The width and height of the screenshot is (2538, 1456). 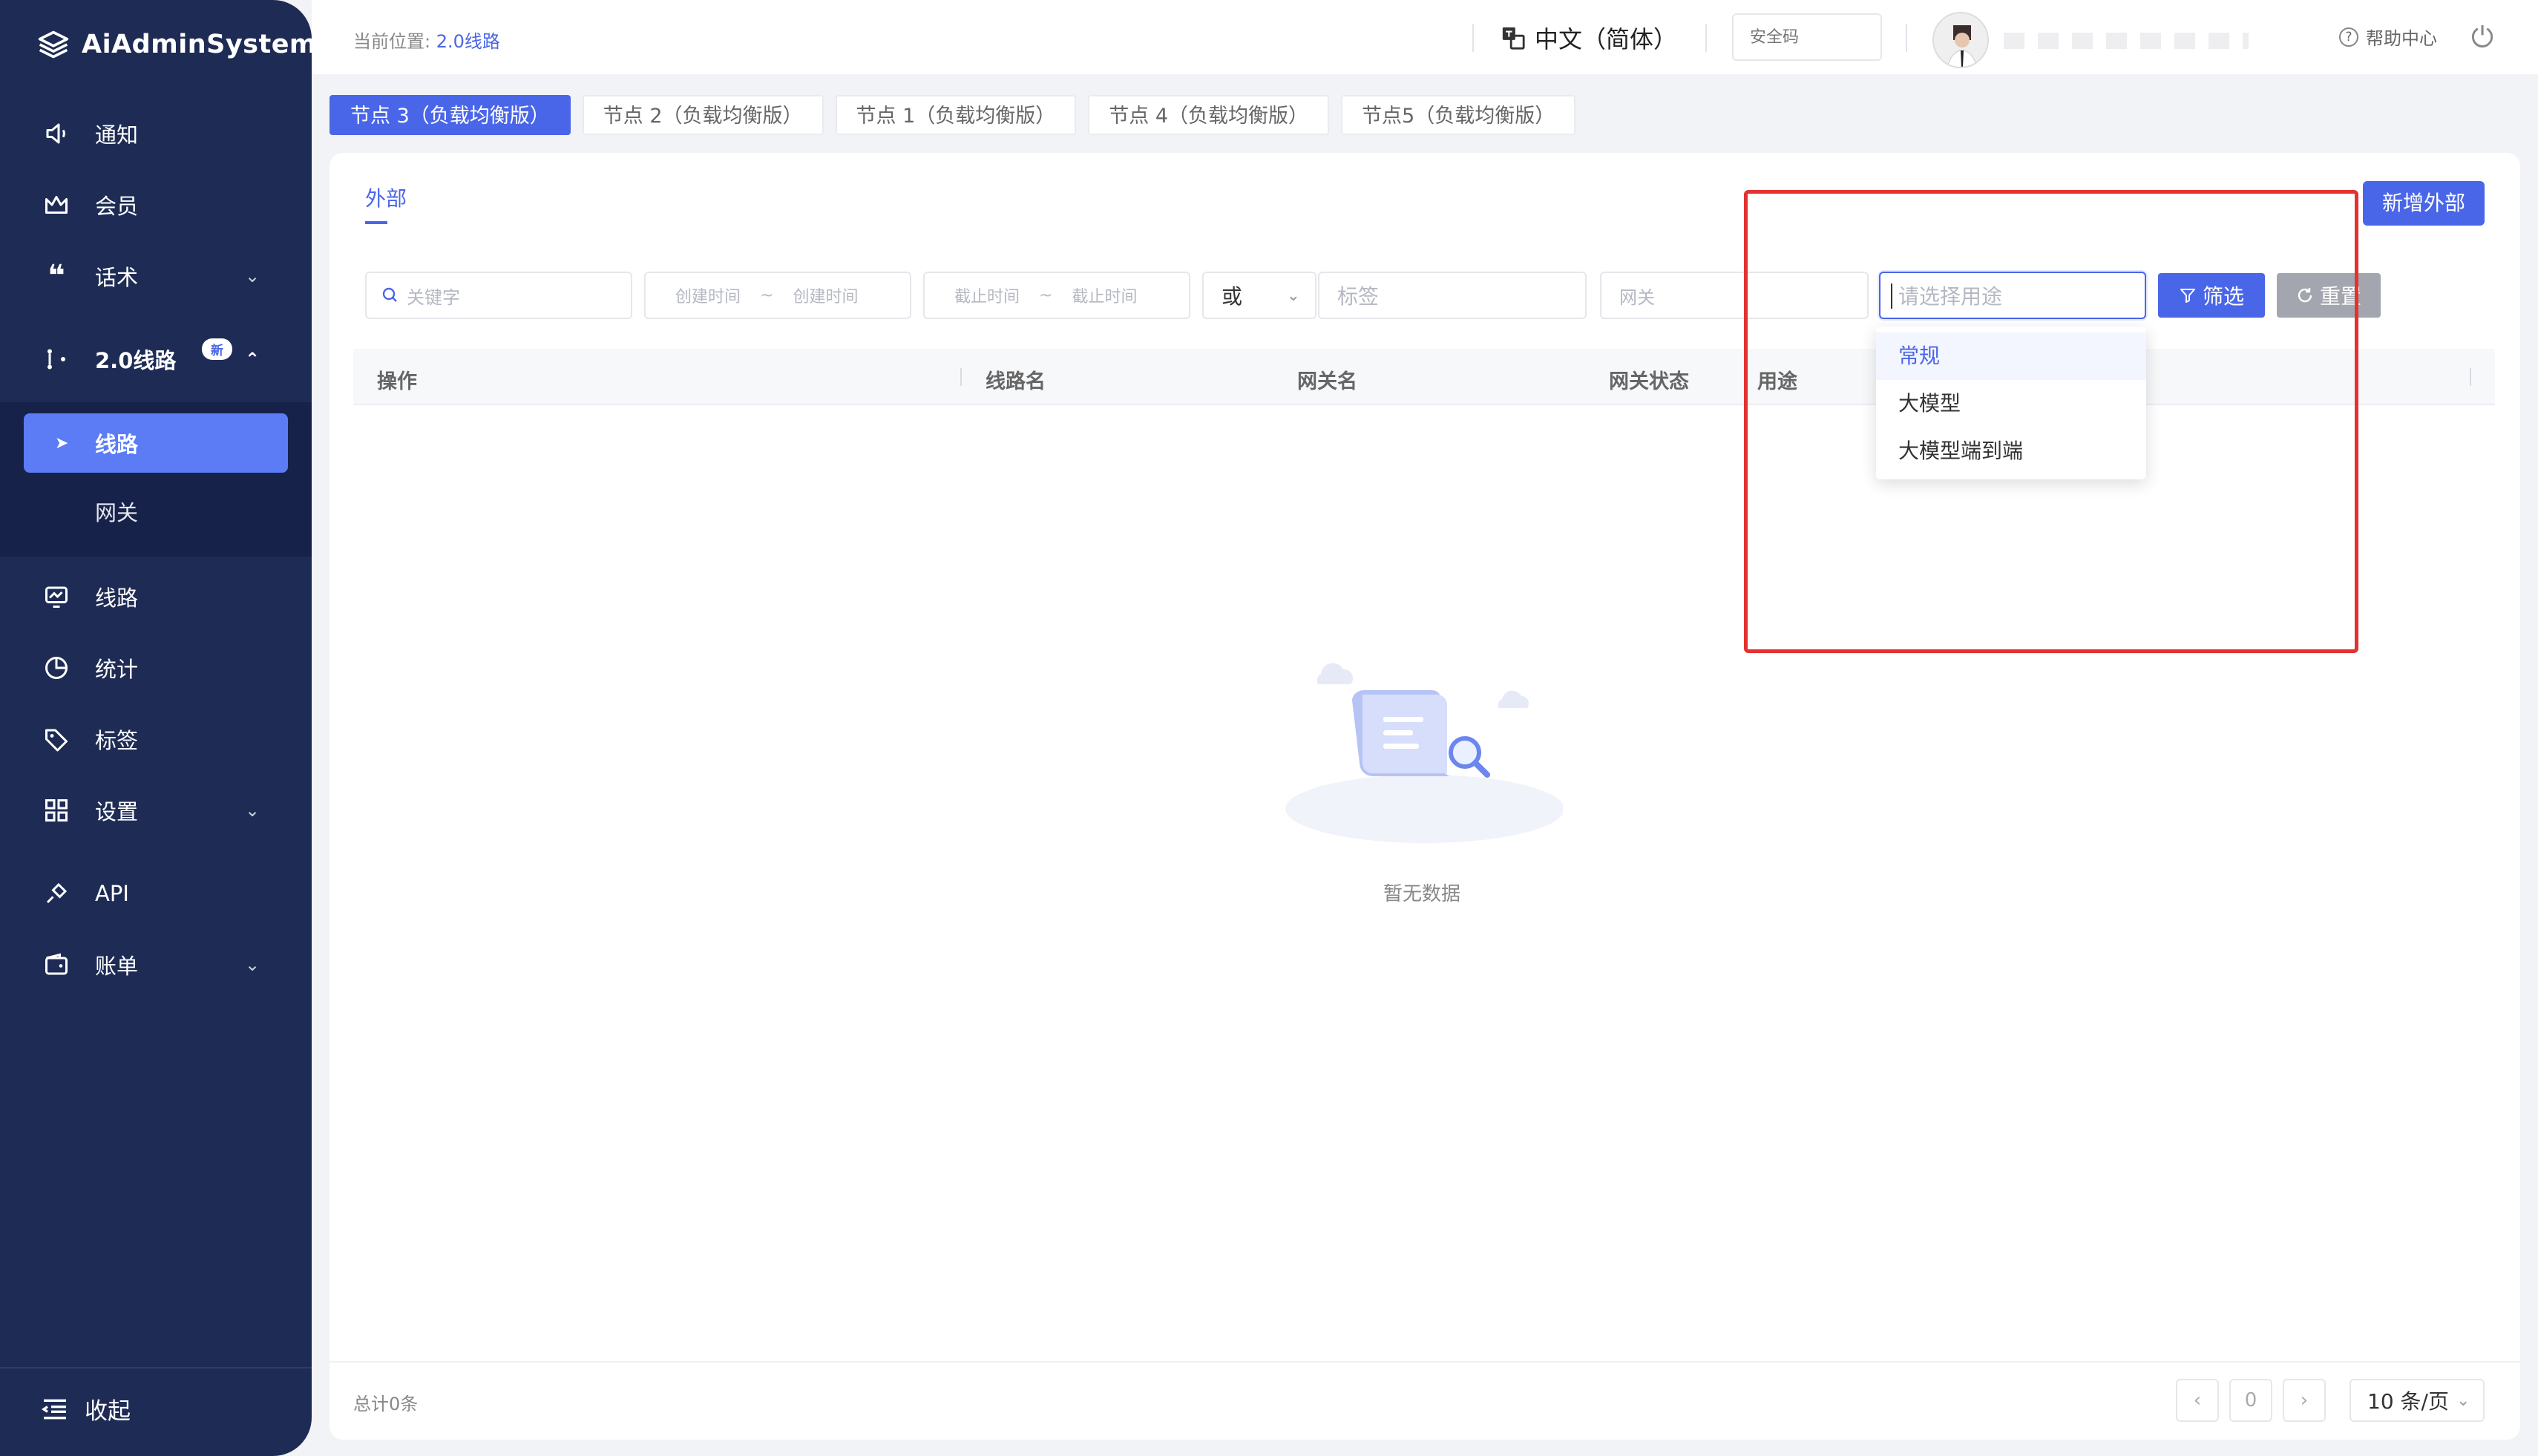 What do you see at coordinates (156, 443) in the screenshot?
I see `sidebar-subitem-route: ➤ 线路` at bounding box center [156, 443].